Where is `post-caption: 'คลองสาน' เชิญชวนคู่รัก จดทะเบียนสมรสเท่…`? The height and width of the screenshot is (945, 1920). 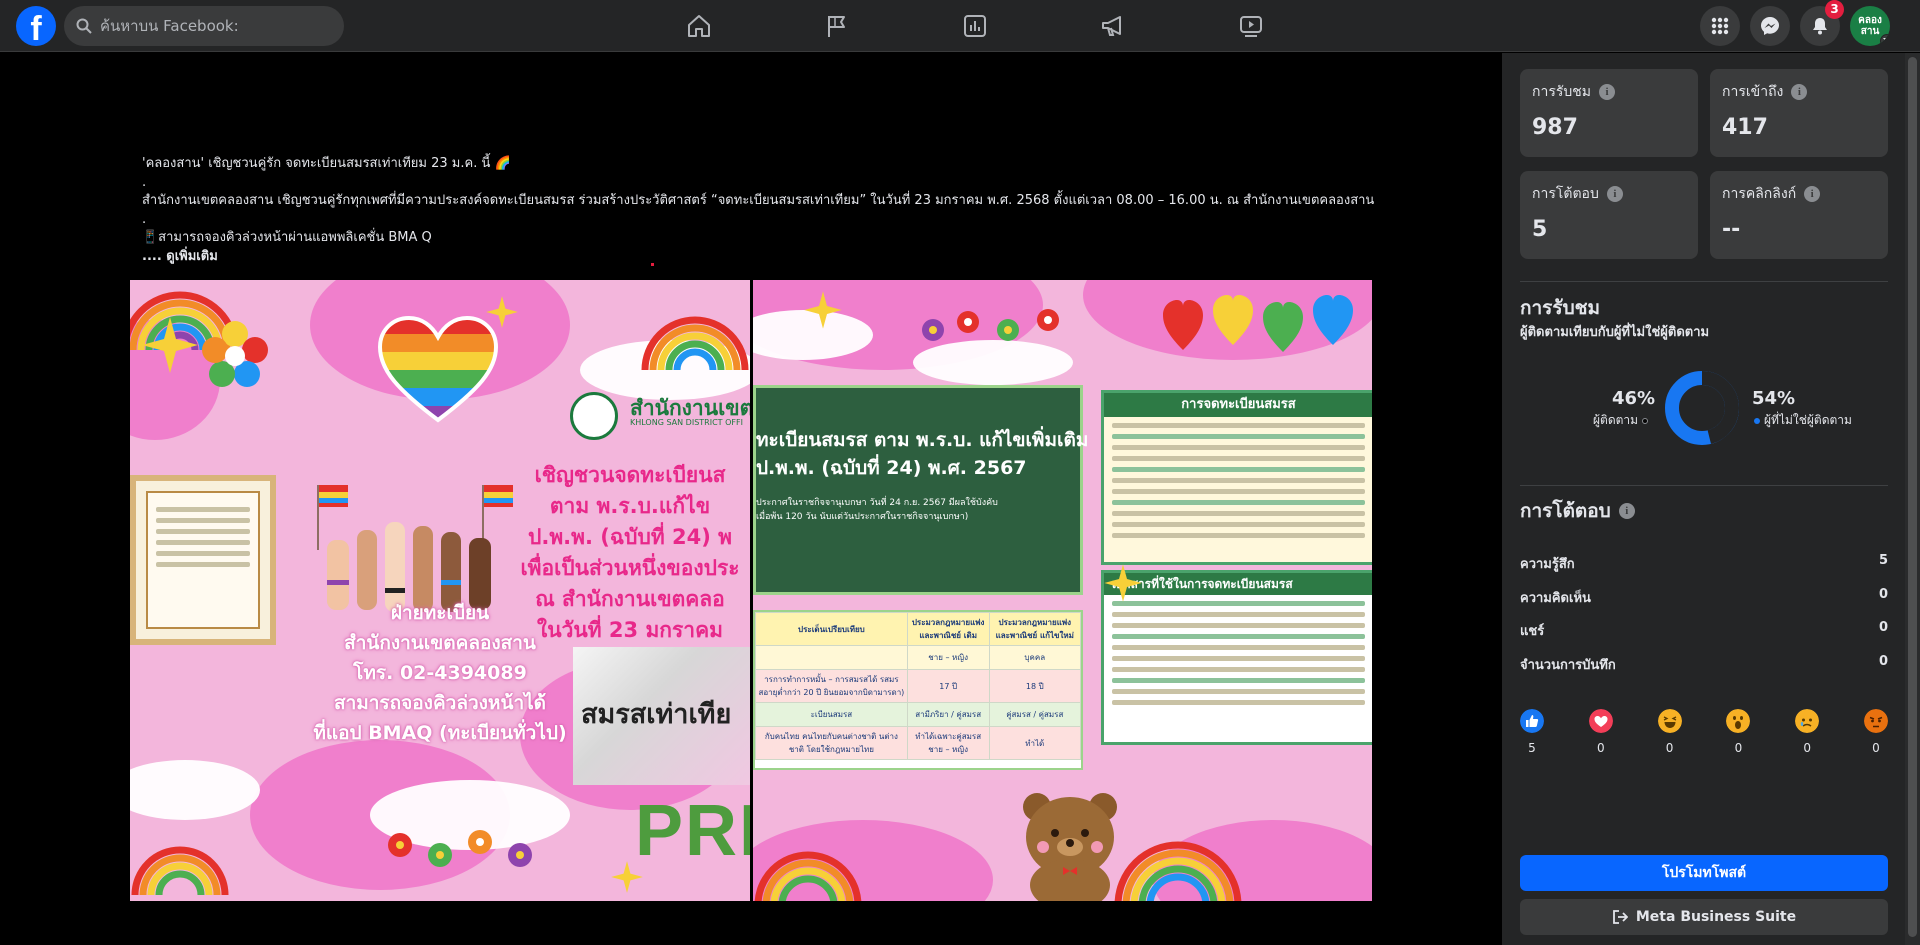
post-caption: 'คลองสาน' เชิญชวนคู่รัก จดทะเบียนสมรสเท่… is located at coordinates (758, 210).